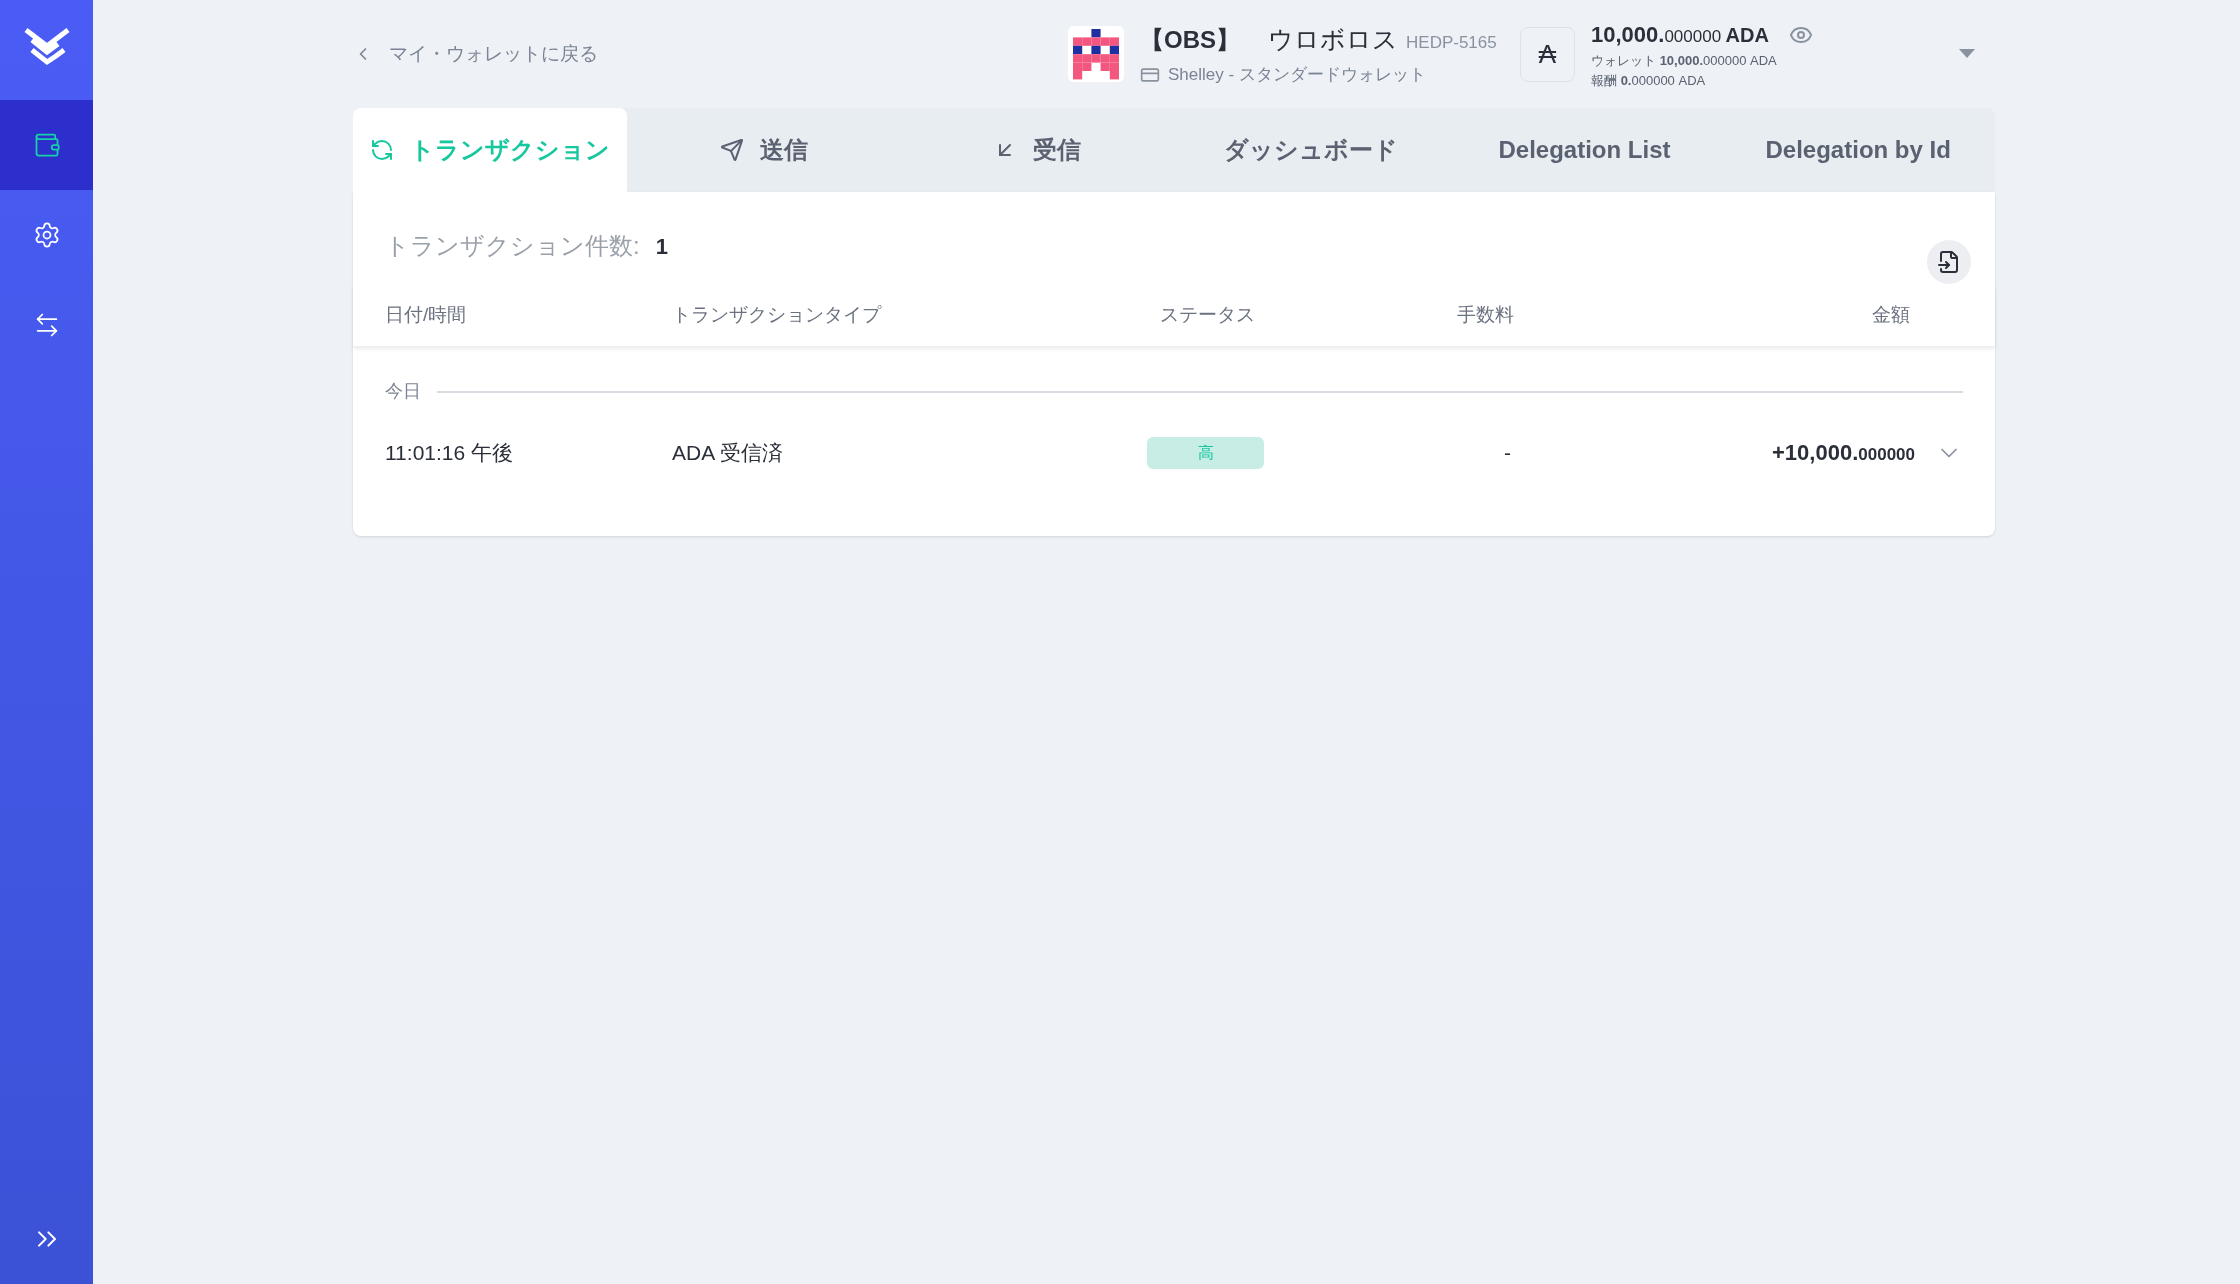 The image size is (2240, 1284). I want to click on wallet-plate: HEDP-5165, so click(1451, 42).